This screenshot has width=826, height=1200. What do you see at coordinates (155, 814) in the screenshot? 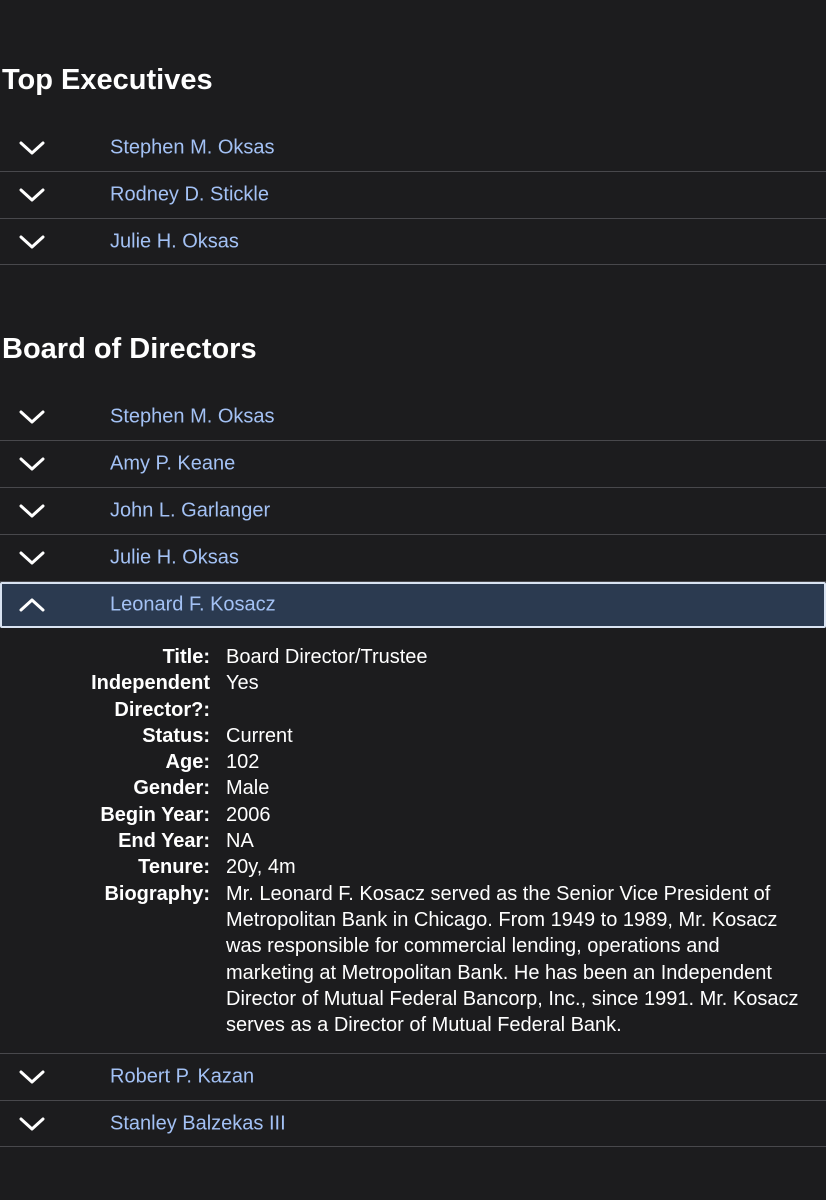
I see `detail-label: Begin Year:` at bounding box center [155, 814].